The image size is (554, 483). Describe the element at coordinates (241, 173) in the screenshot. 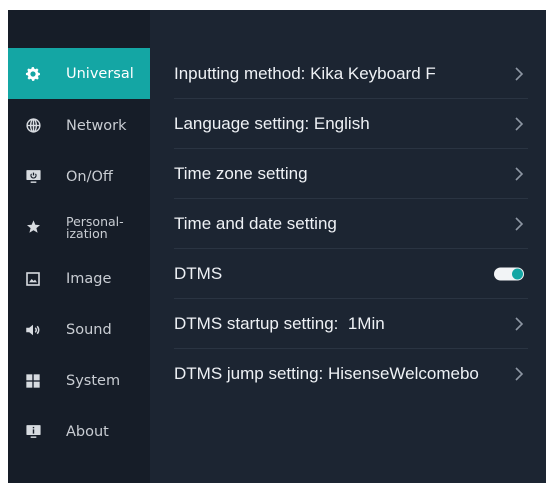

I see `row-label: Time zone setting` at that location.